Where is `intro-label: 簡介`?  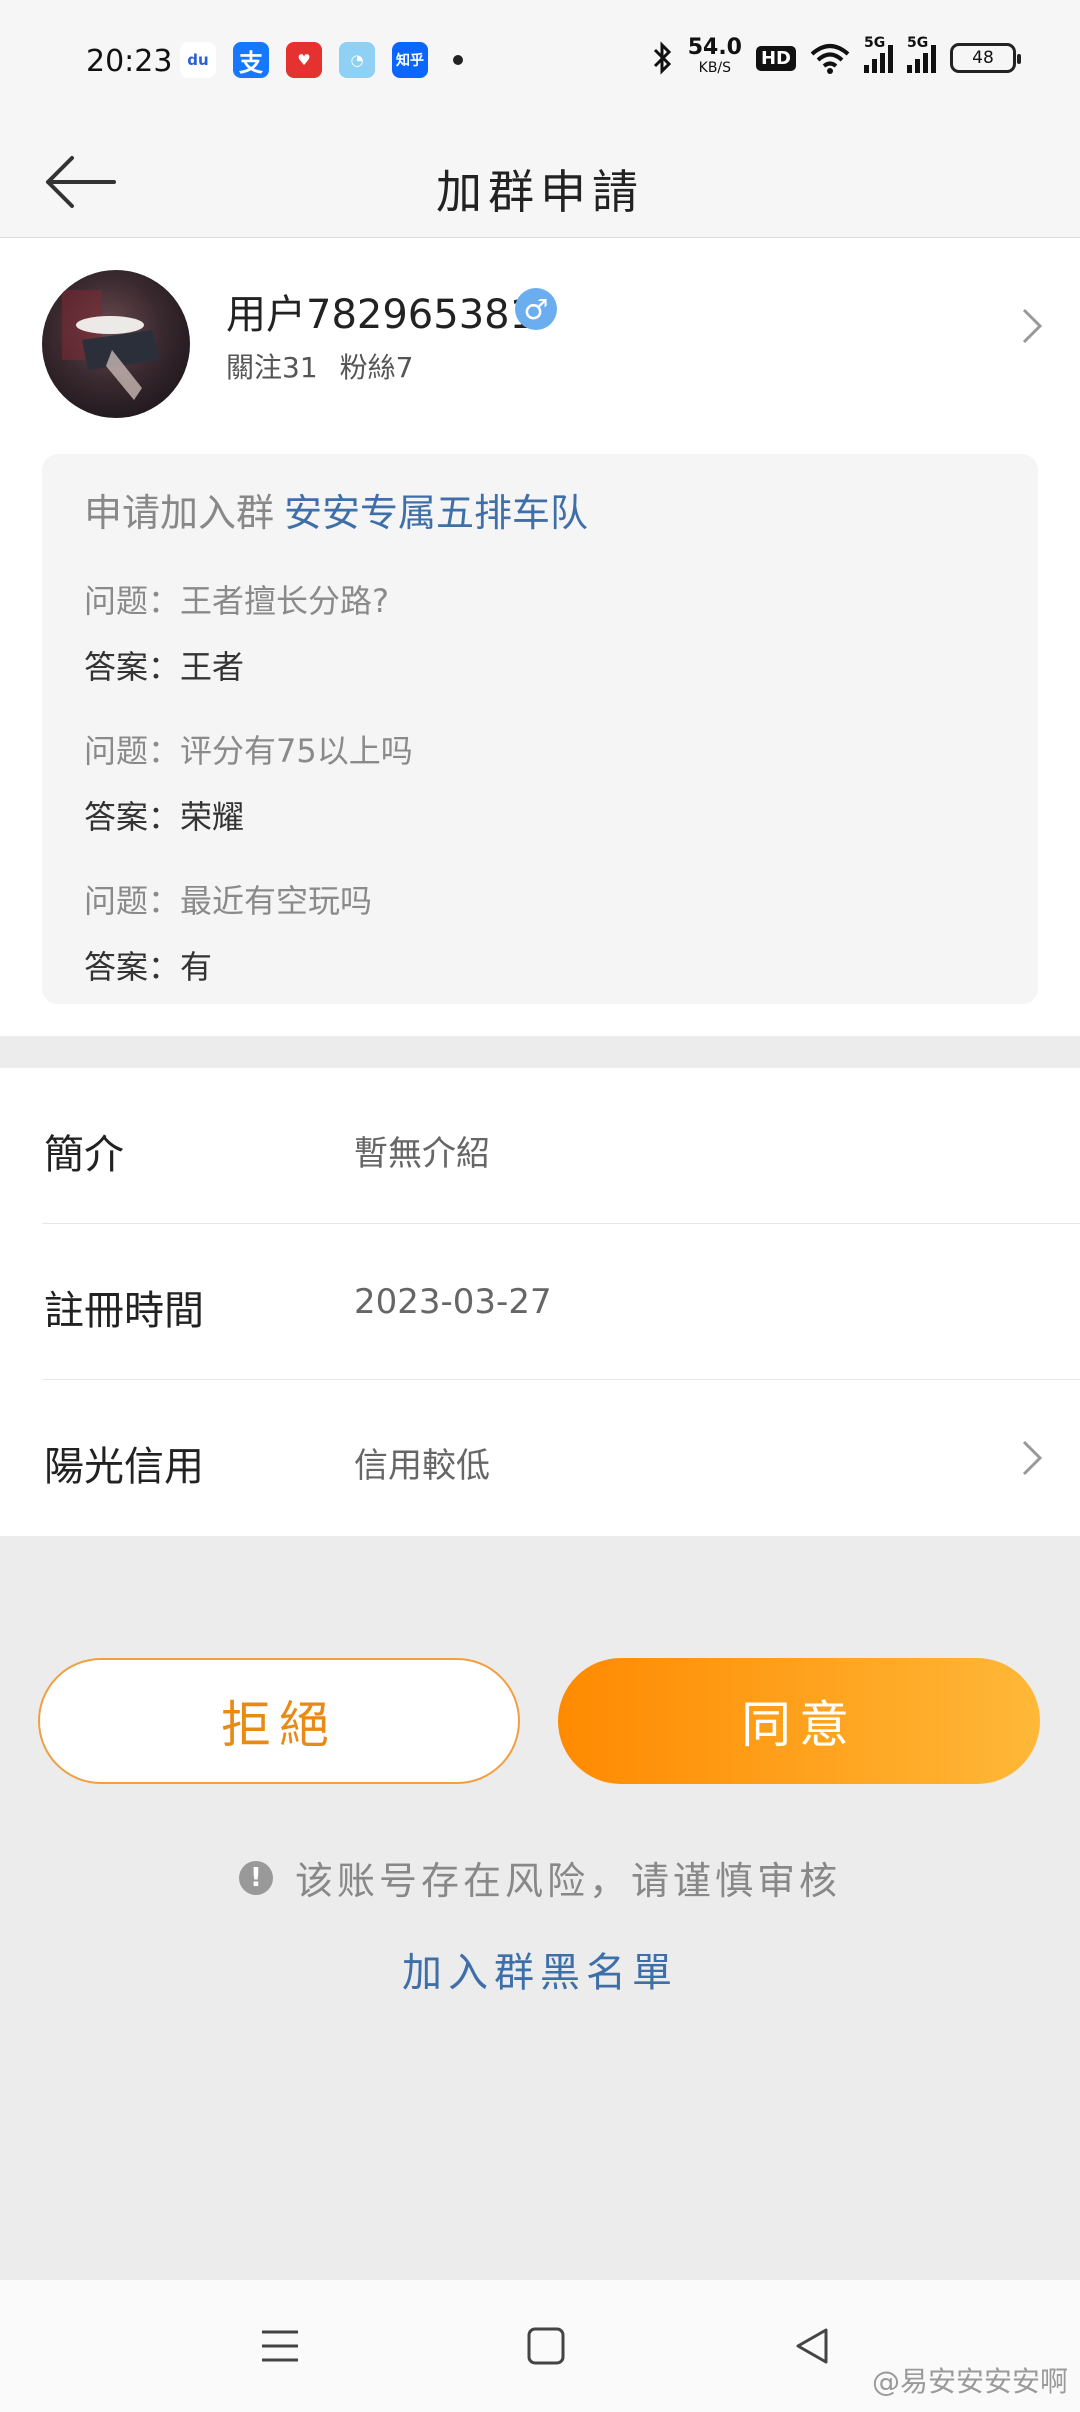
intro-label: 簡介 is located at coordinates (84, 1155).